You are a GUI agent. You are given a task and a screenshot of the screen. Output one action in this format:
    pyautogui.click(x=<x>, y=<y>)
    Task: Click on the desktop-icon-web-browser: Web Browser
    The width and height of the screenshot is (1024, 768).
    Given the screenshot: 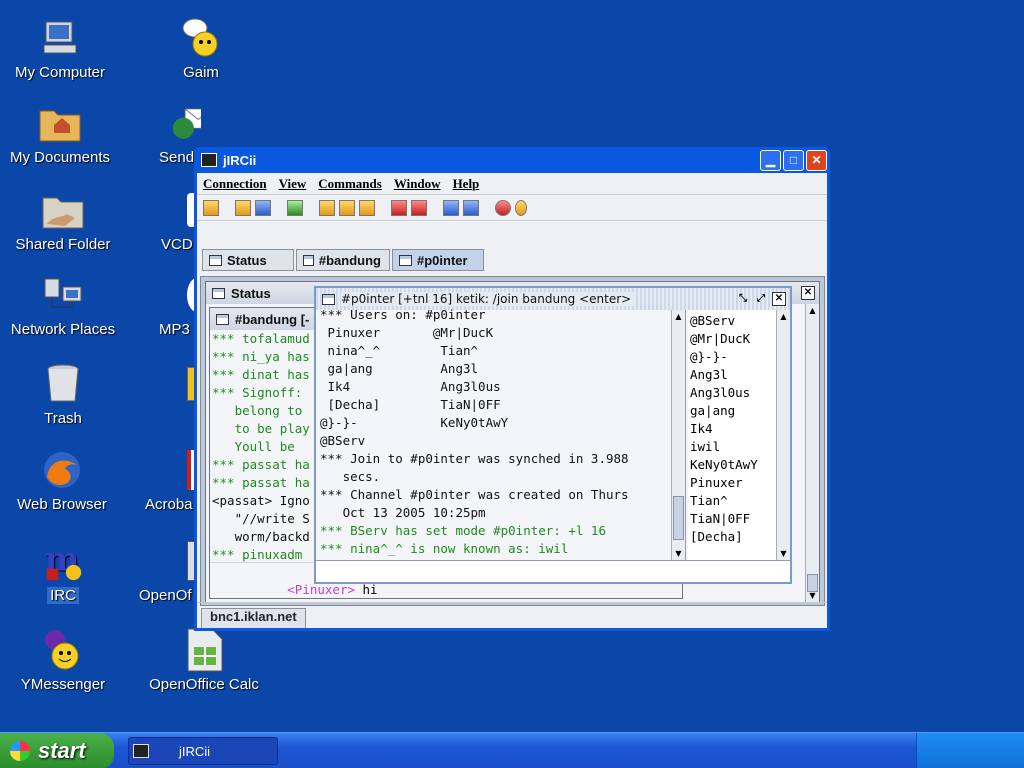 What is the action you would take?
    pyautogui.click(x=62, y=480)
    